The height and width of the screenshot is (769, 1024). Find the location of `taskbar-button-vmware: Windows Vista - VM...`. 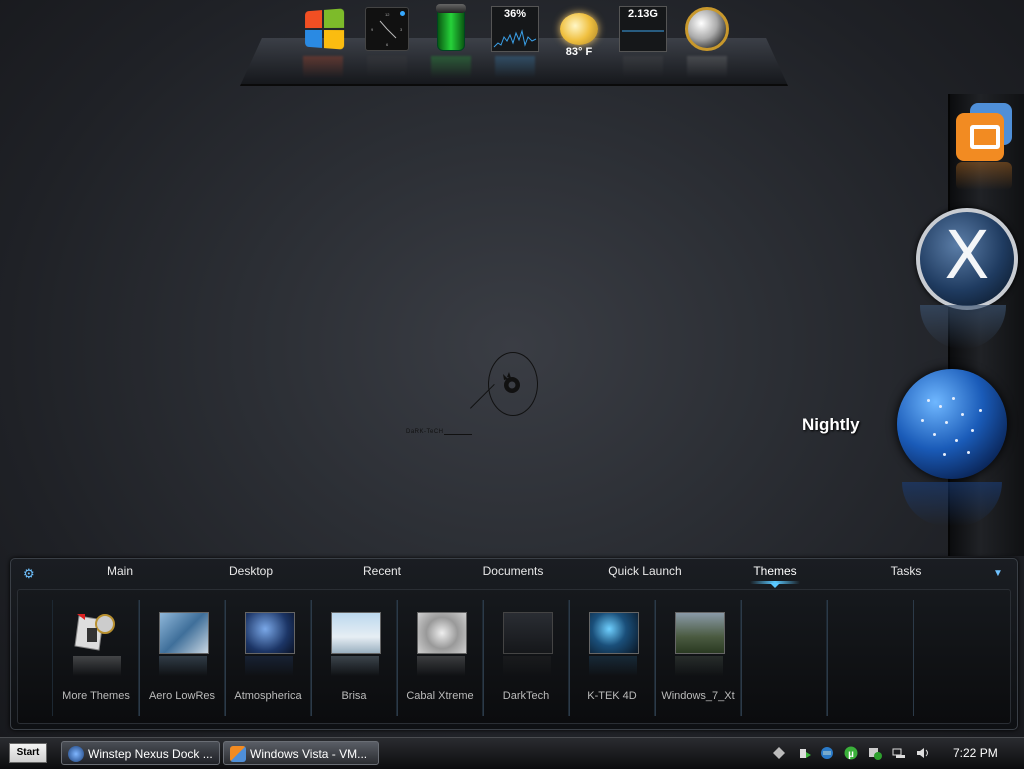

taskbar-button-vmware: Windows Vista - VM... is located at coordinates (301, 753).